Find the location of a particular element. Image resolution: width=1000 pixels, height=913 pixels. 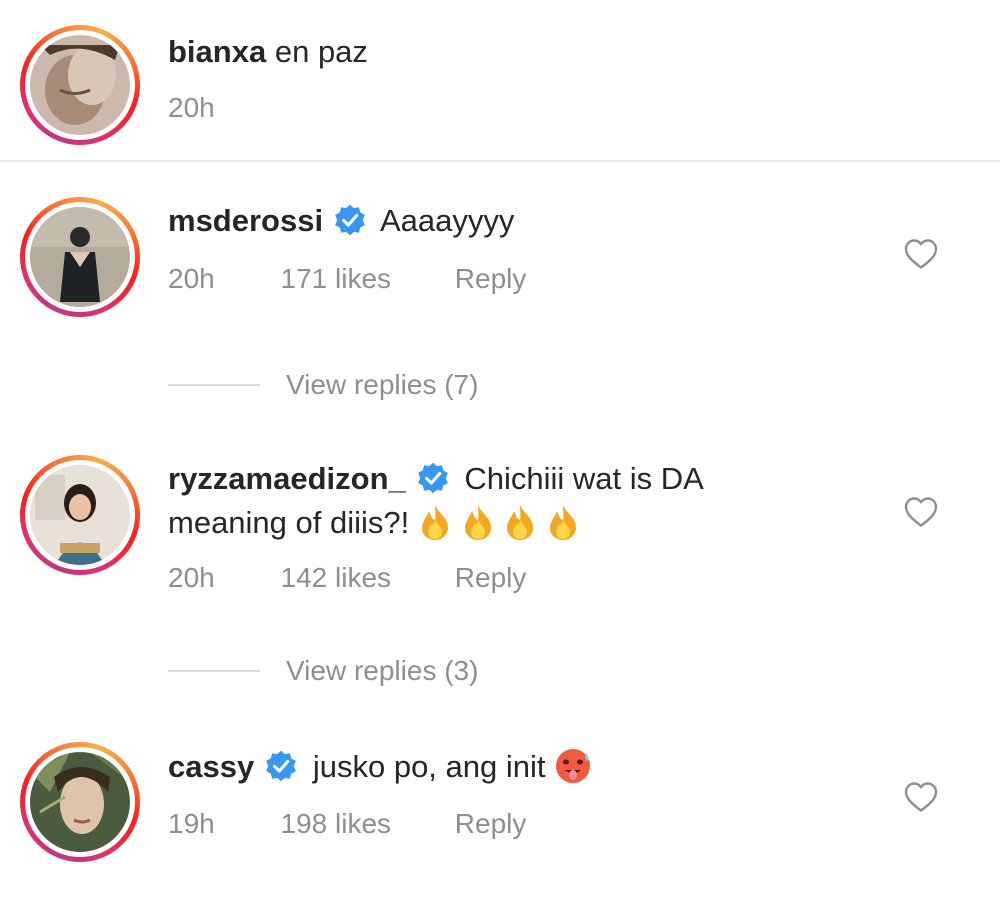

caption-time: 20h is located at coordinates (191, 107).